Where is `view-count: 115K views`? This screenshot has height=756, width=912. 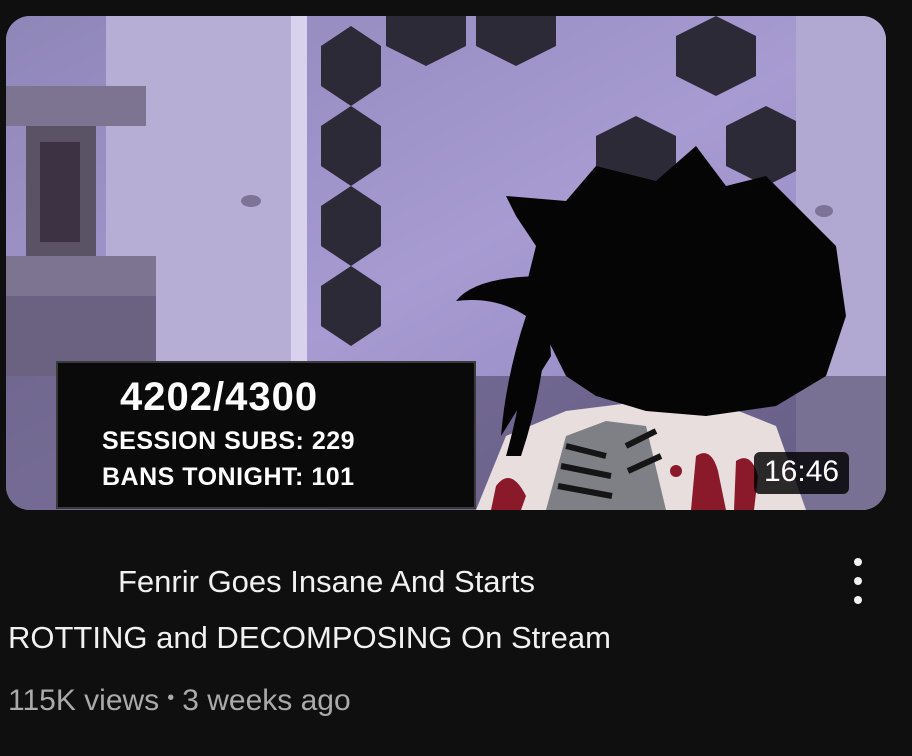 view-count: 115K views is located at coordinates (84, 700).